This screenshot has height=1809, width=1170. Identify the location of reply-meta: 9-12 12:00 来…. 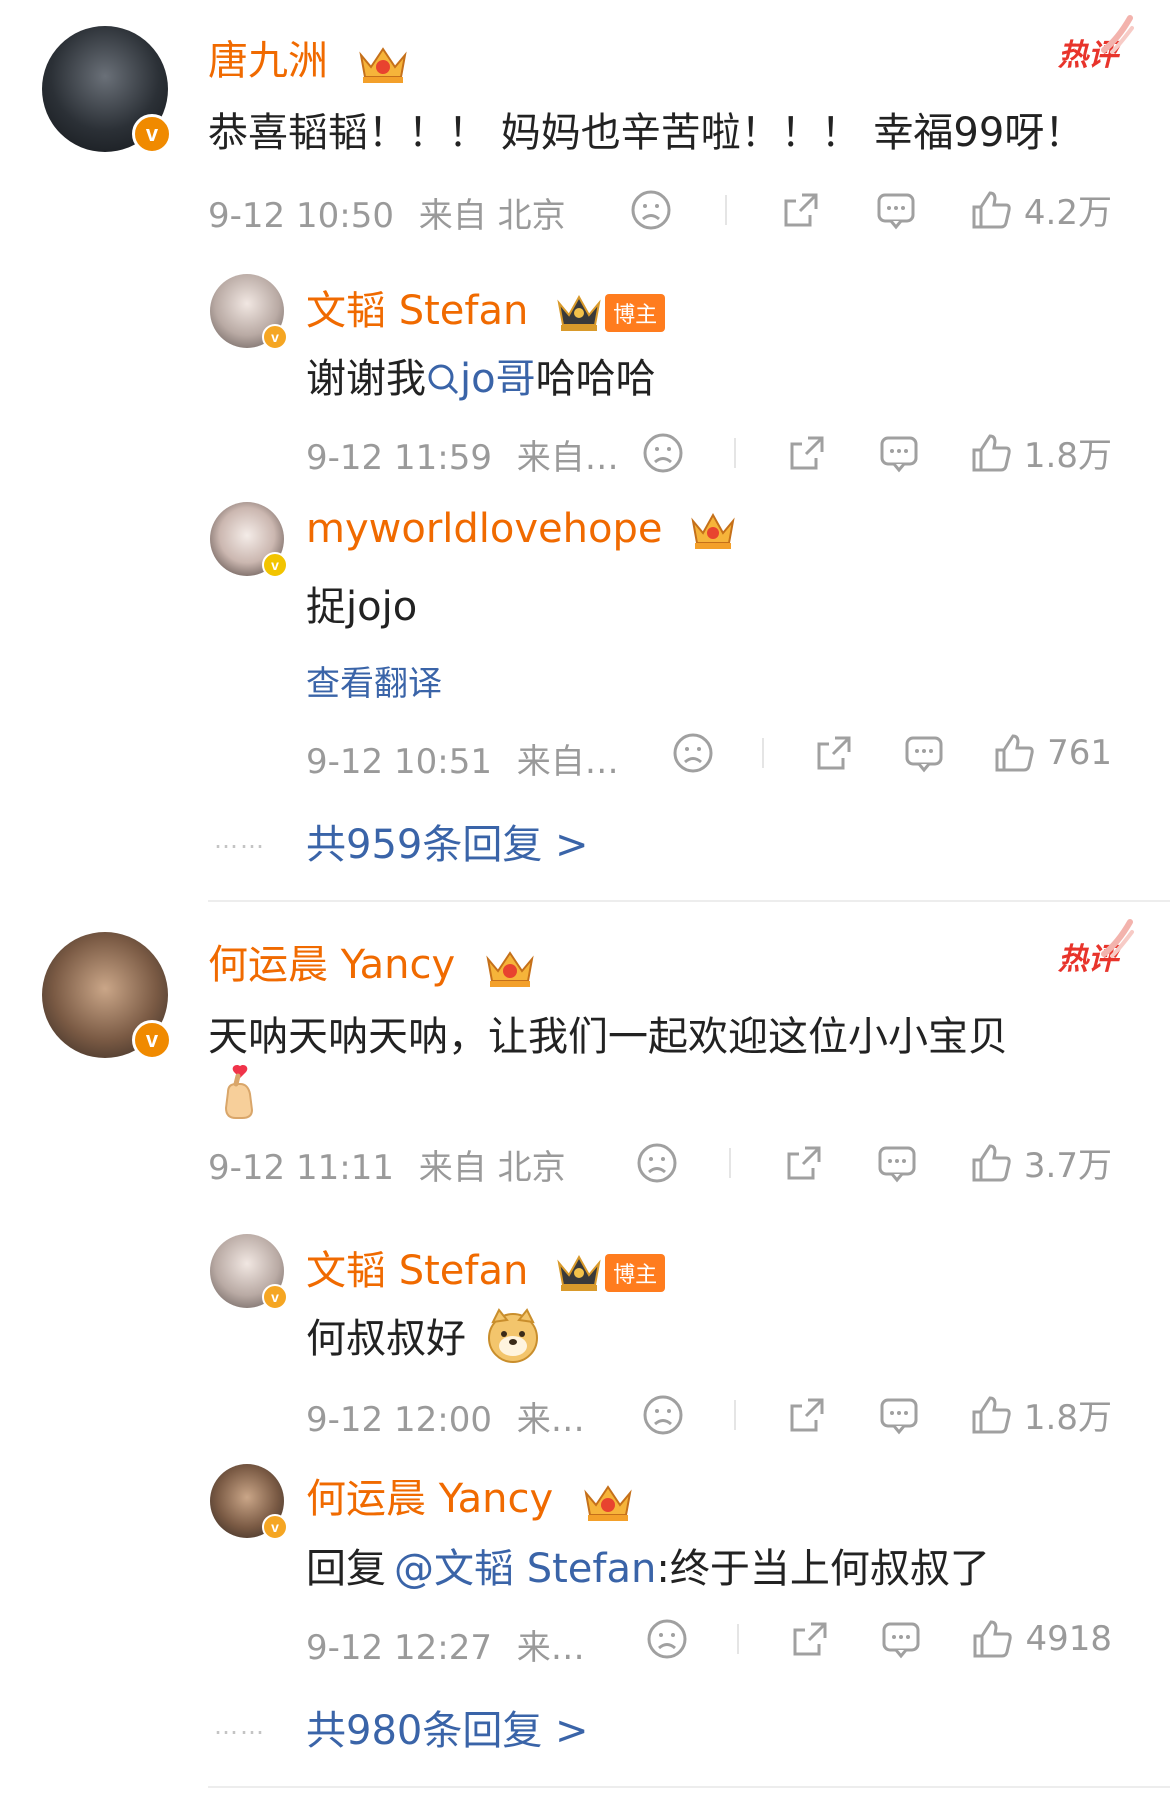
(445, 1416).